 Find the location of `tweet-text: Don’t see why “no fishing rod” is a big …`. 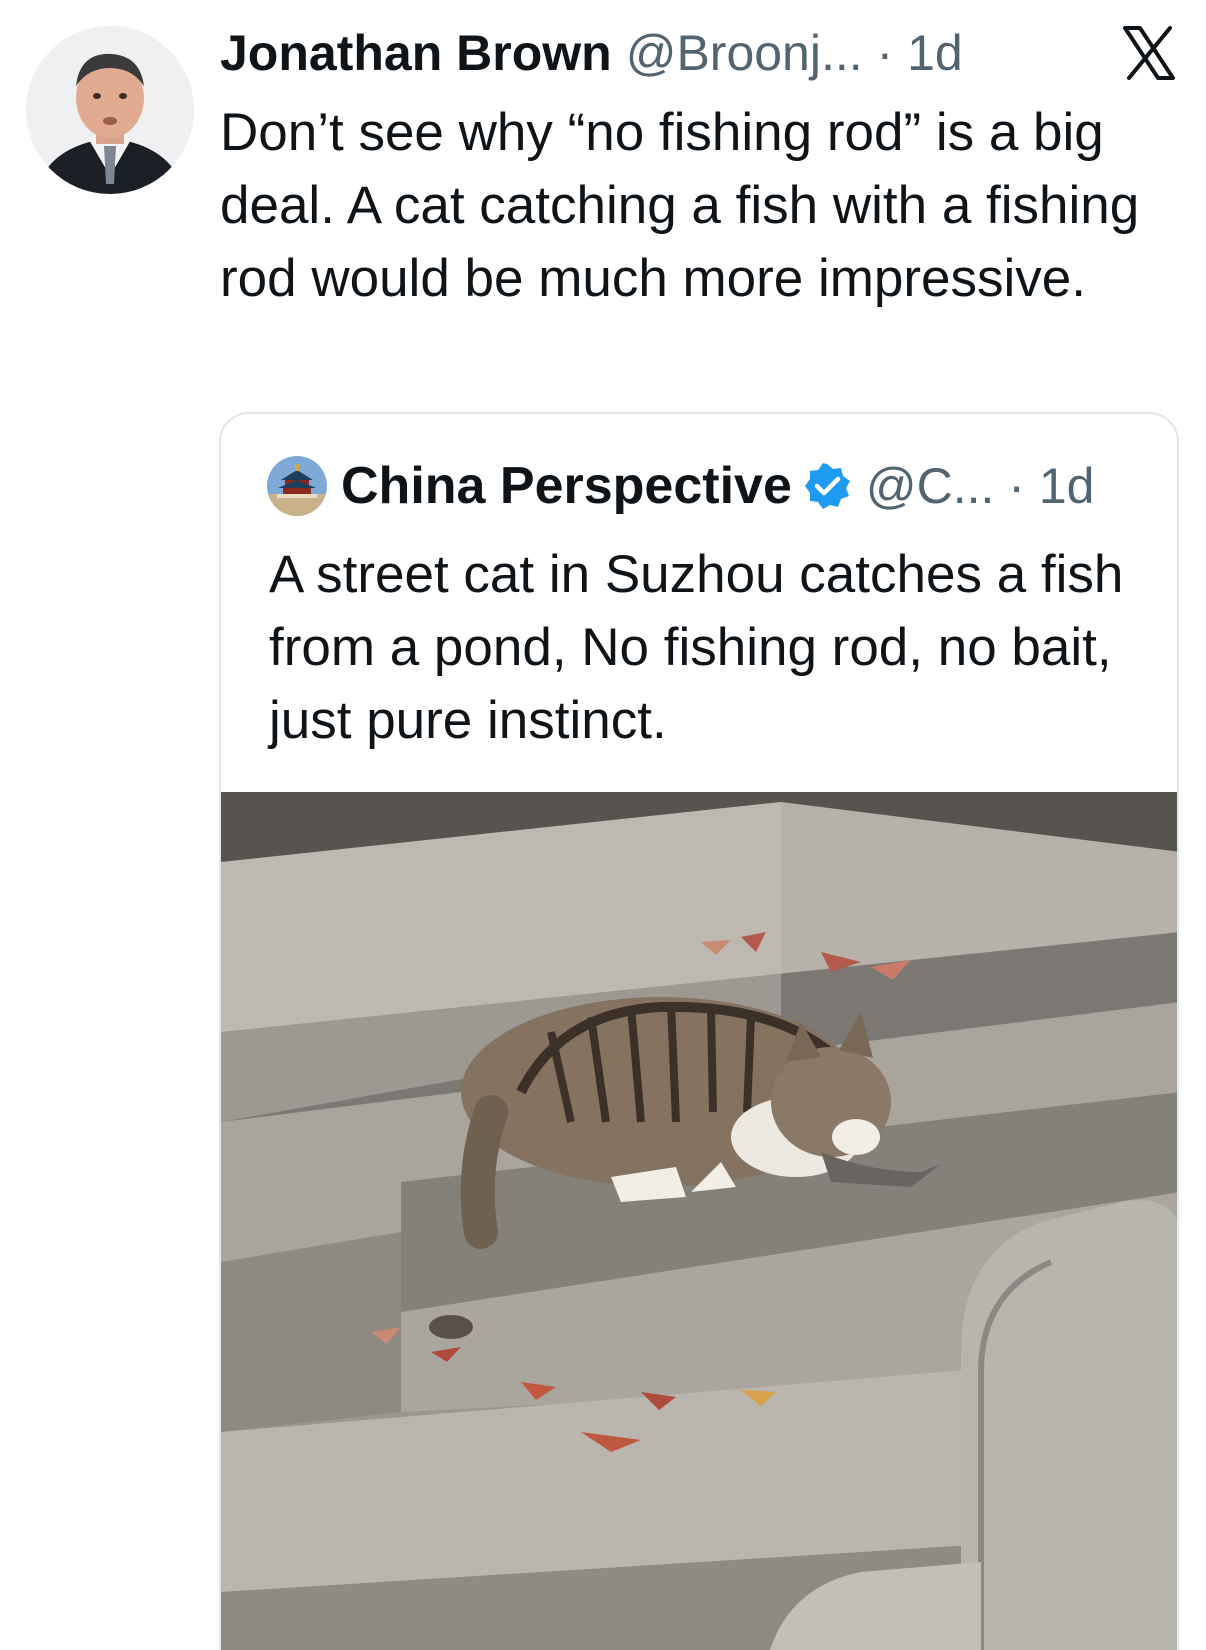

tweet-text: Don’t see why “no fishing rod” is a big … is located at coordinates (680, 205).